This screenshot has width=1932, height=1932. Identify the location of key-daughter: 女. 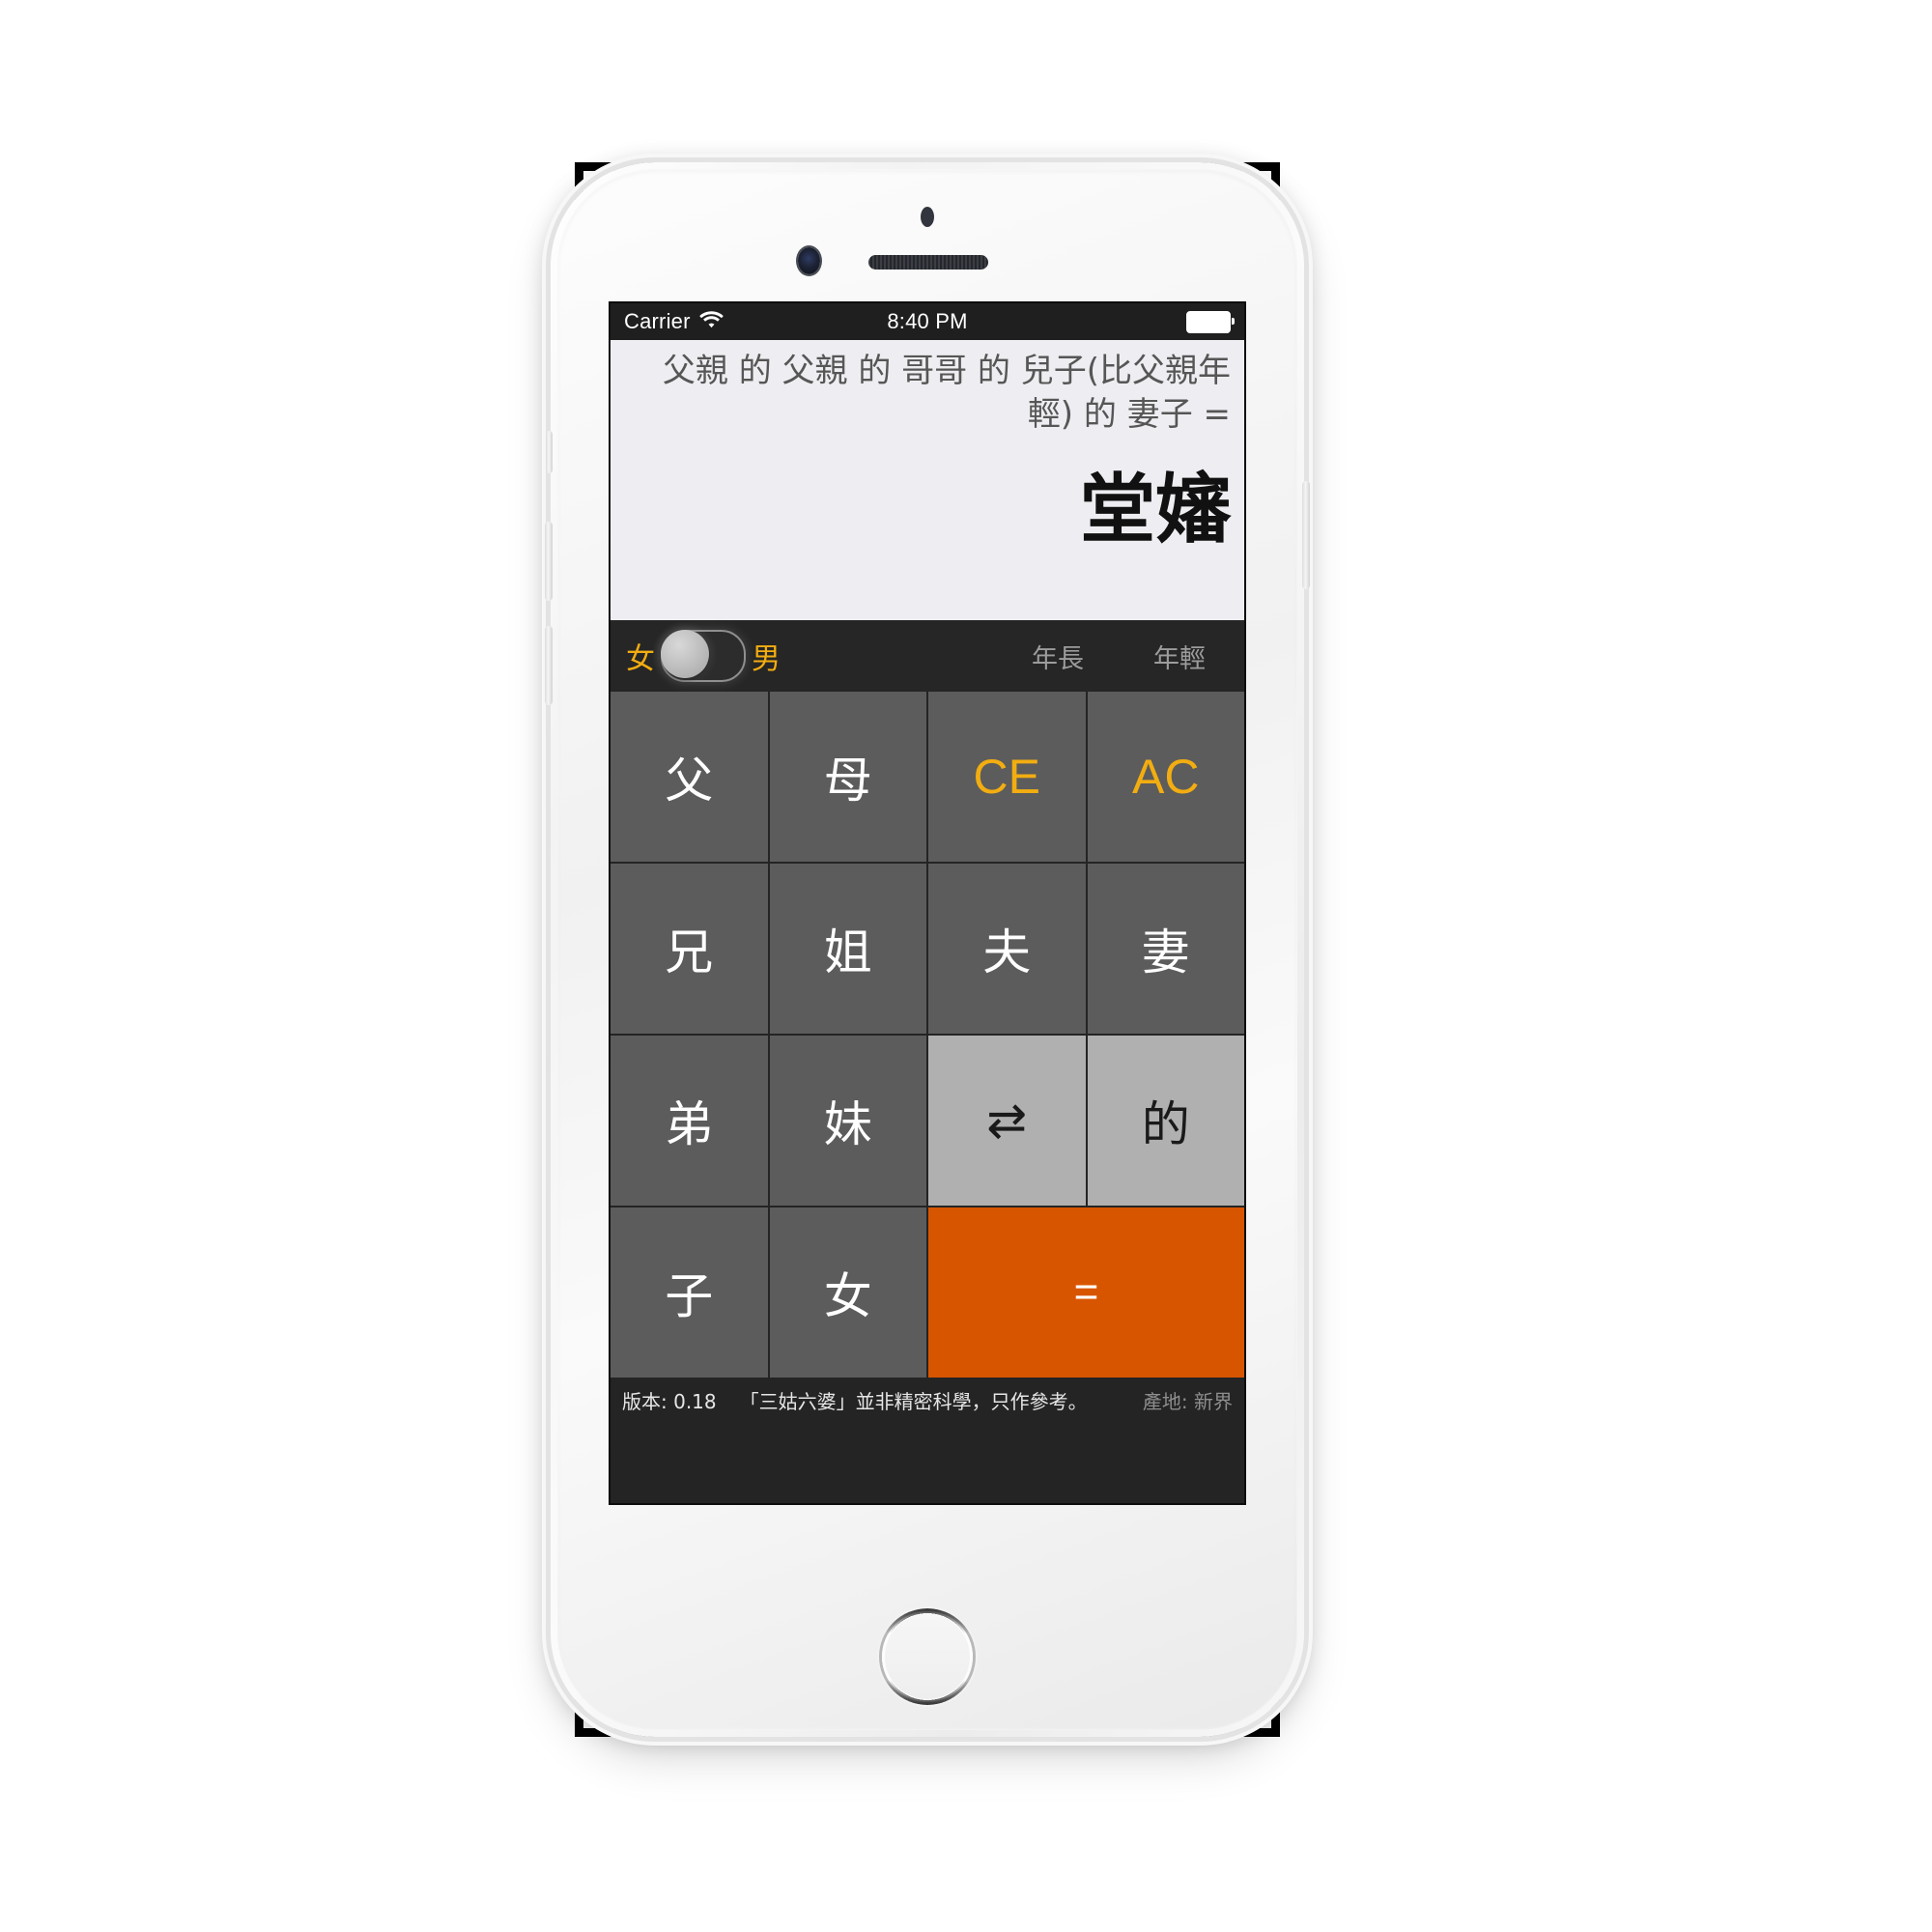
(847, 1293).